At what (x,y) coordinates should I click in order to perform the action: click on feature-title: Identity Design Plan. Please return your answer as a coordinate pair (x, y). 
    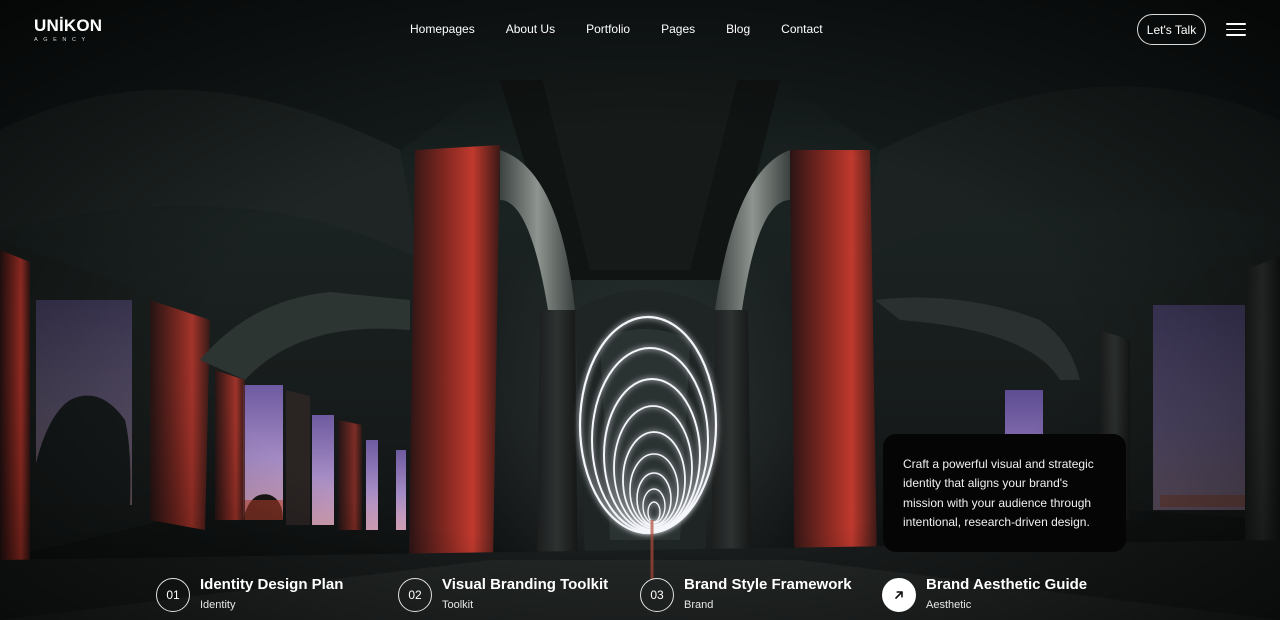
    Looking at the image, I should click on (272, 584).